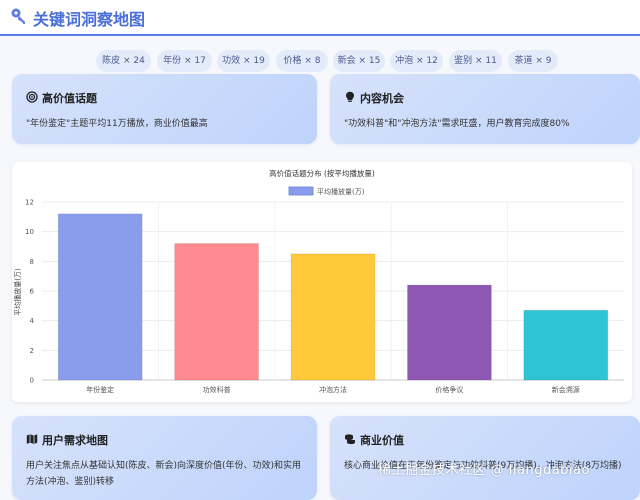  Describe the element at coordinates (350, 439) in the screenshot. I see `coins-icon` at that location.